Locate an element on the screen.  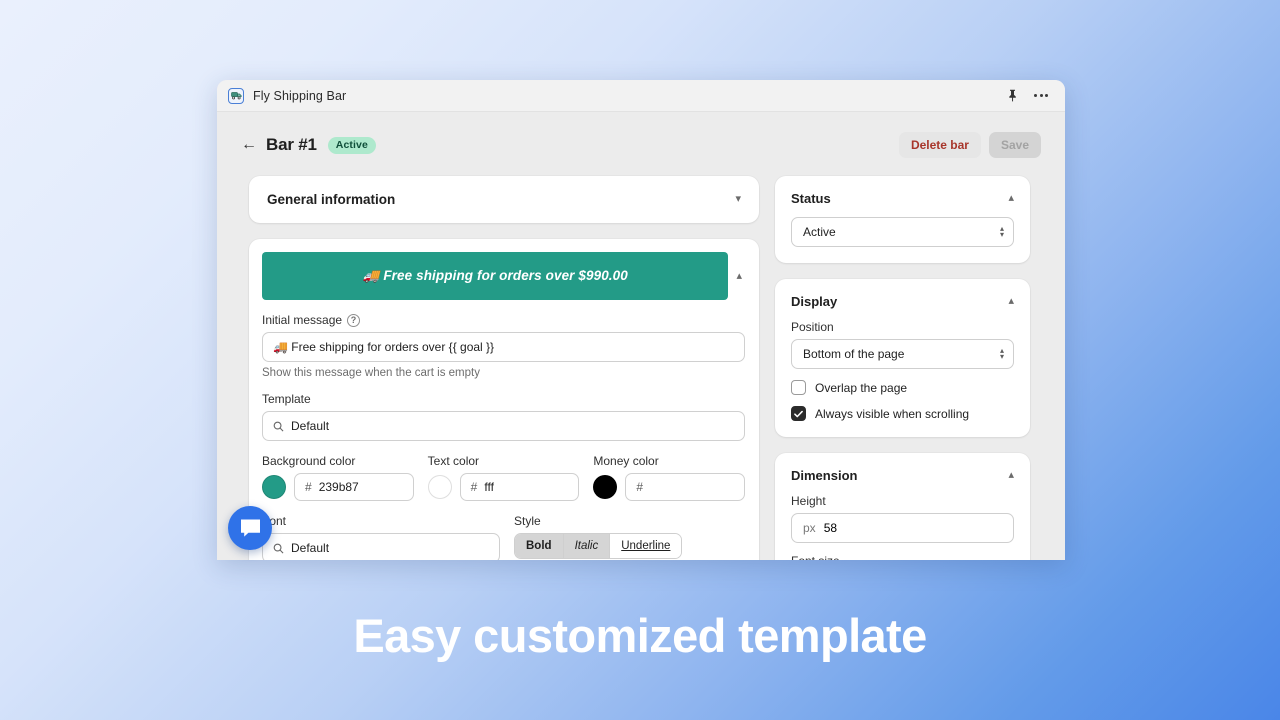
status-card-title: Status is located at coordinates (811, 198).